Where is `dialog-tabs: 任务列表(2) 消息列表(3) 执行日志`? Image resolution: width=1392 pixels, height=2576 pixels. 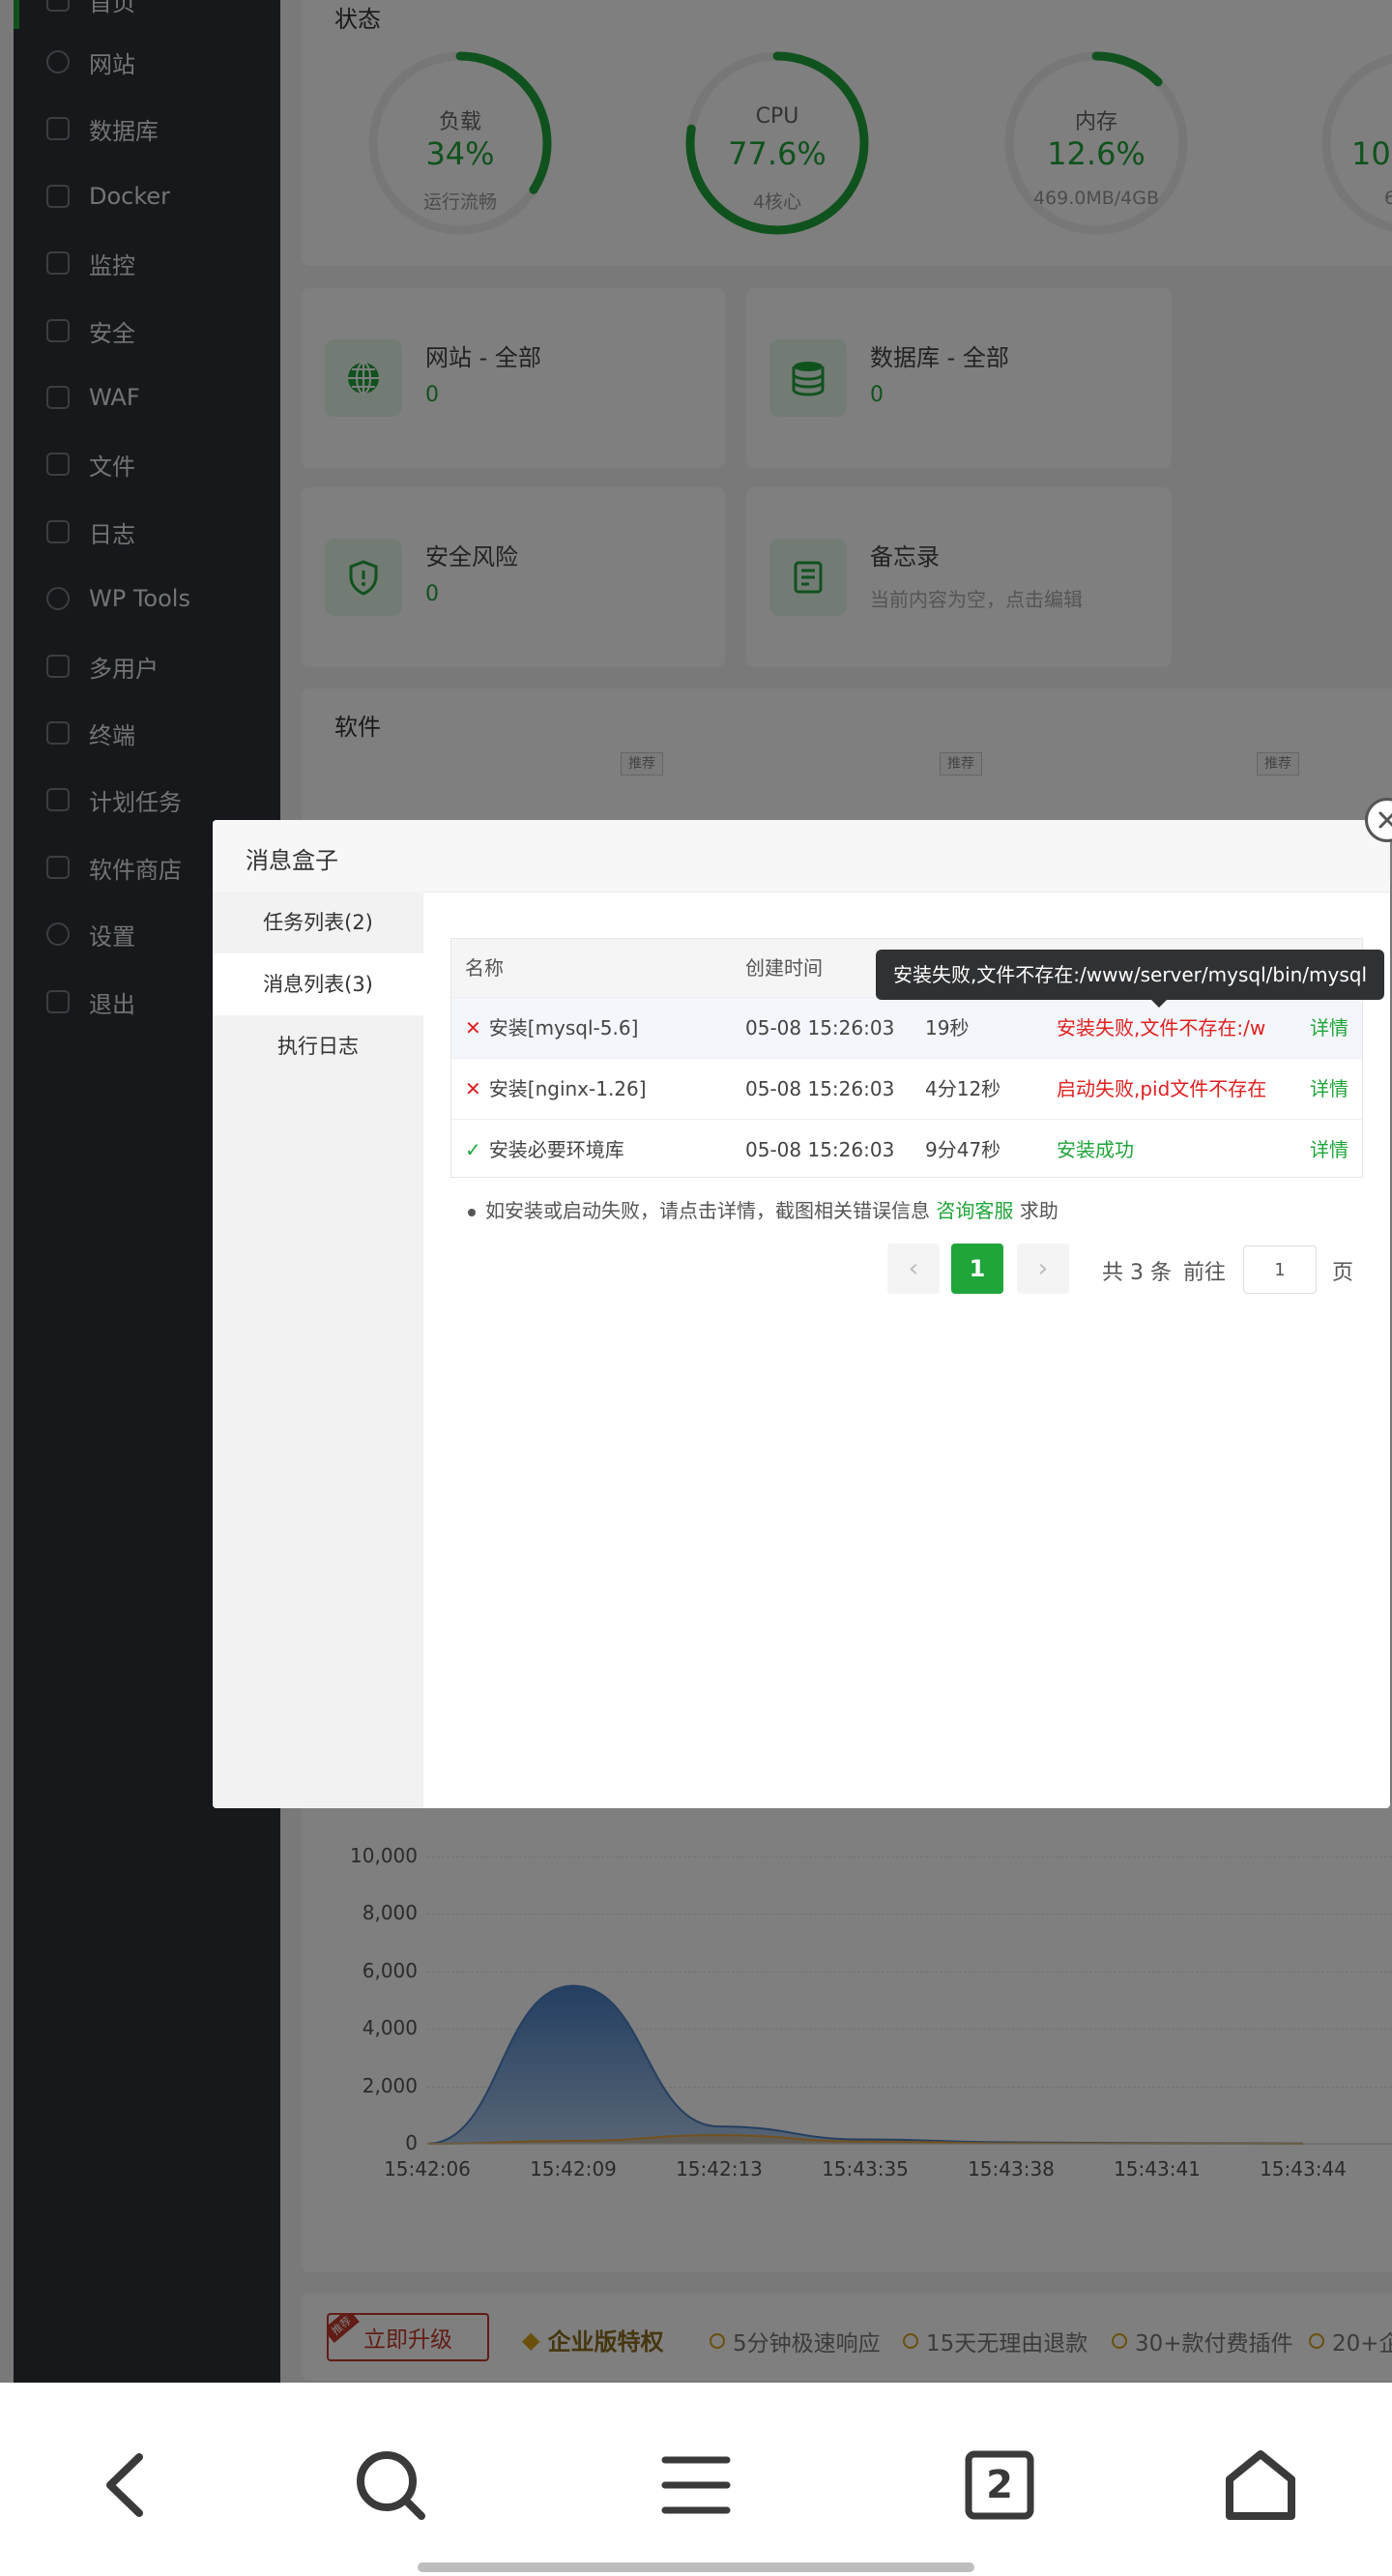
dialog-tabs: 任务列表(2) 消息列表(3) 执行日志 is located at coordinates (318, 1350).